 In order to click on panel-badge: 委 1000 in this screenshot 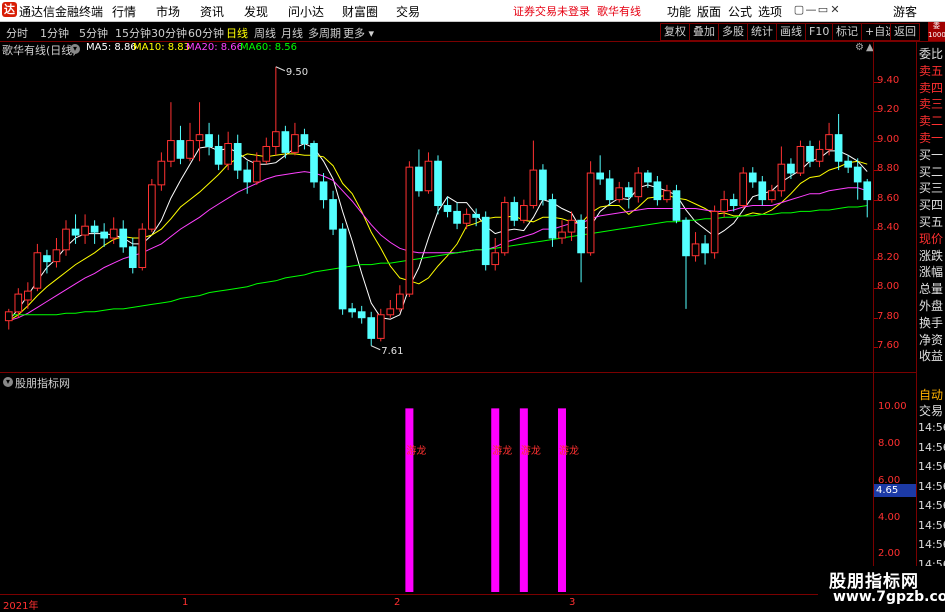, I will do `click(936, 31)`.